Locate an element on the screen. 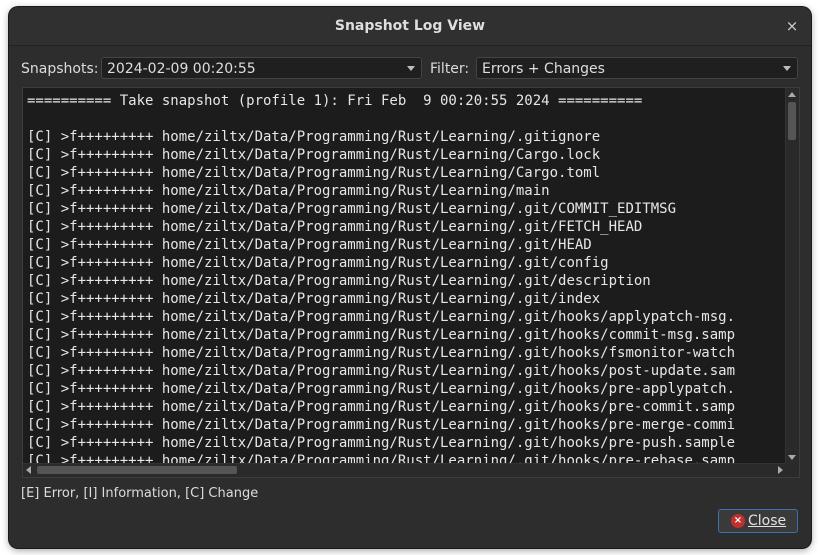  close-icon: × is located at coordinates (792, 26).